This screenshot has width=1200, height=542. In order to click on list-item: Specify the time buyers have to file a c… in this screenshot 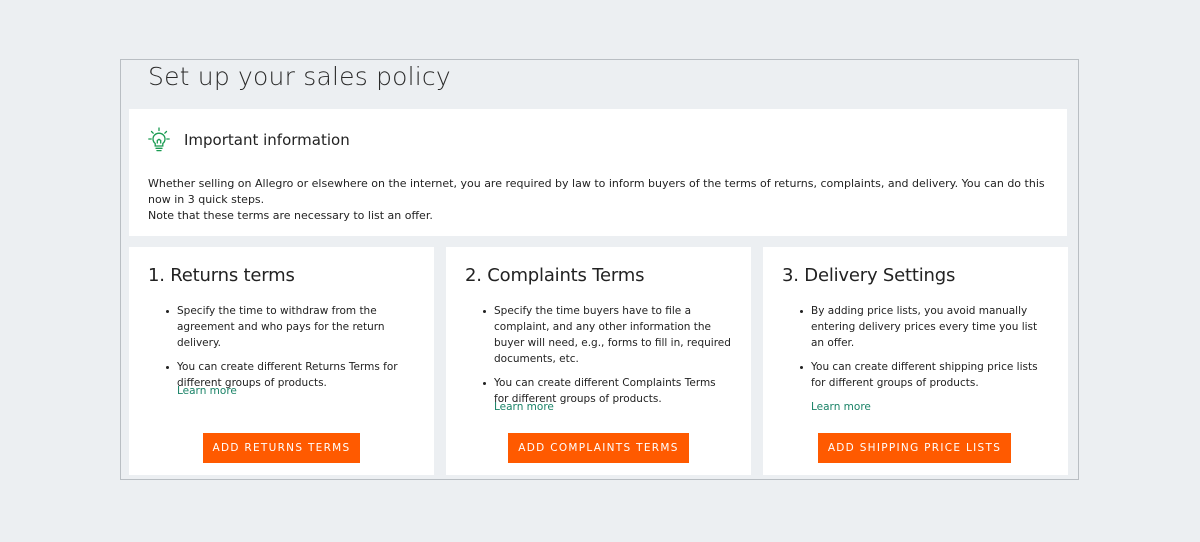, I will do `click(599, 335)`.